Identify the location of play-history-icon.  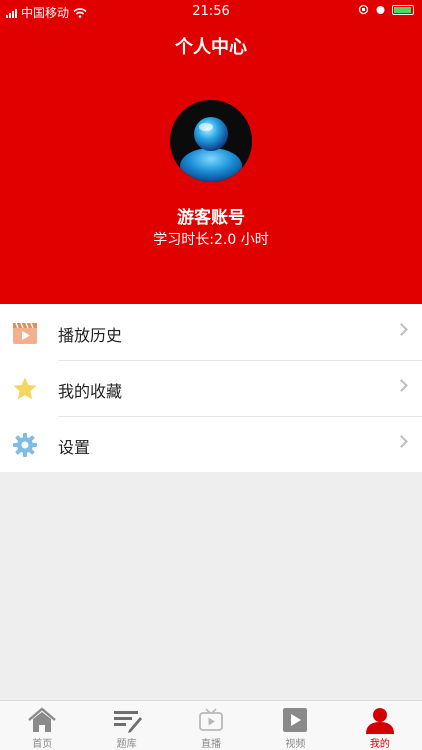
(25, 333).